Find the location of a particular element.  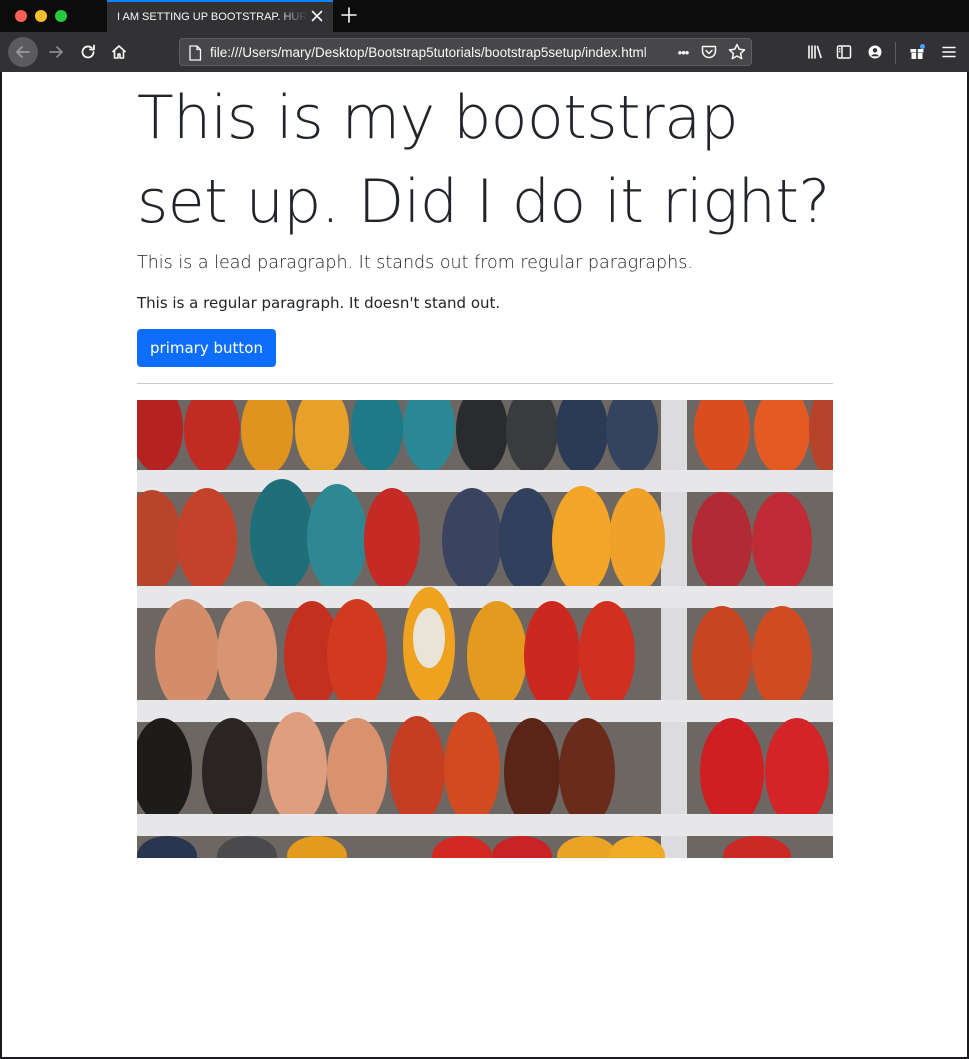

reload-icon is located at coordinates (88, 51).